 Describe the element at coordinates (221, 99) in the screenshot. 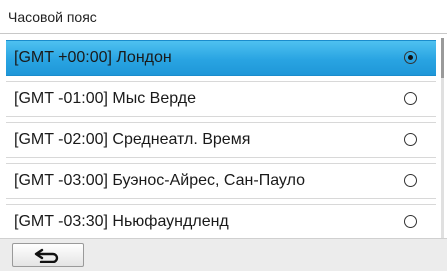

I see `timezone-item: [GMT -01:00] Мыс Верде` at that location.